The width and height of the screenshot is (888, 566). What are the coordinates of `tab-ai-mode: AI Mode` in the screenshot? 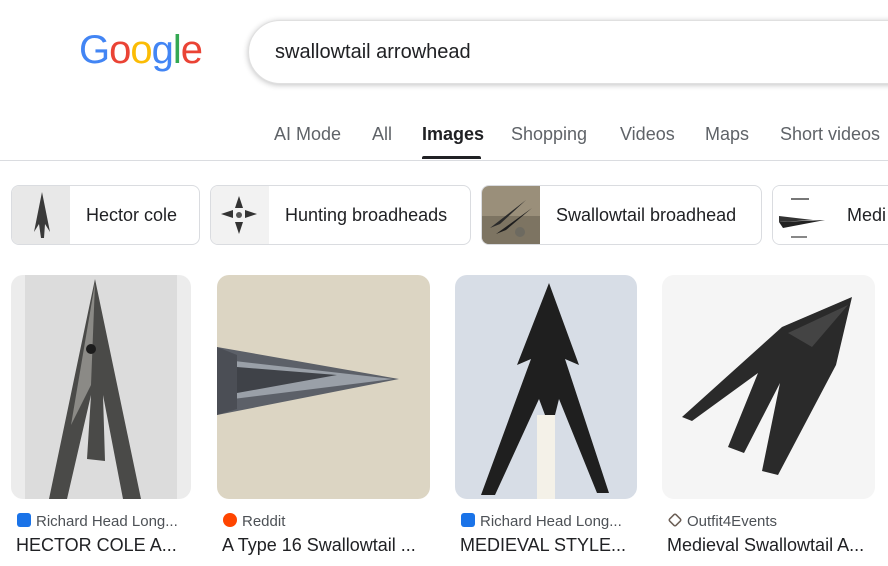 It's located at (307, 134).